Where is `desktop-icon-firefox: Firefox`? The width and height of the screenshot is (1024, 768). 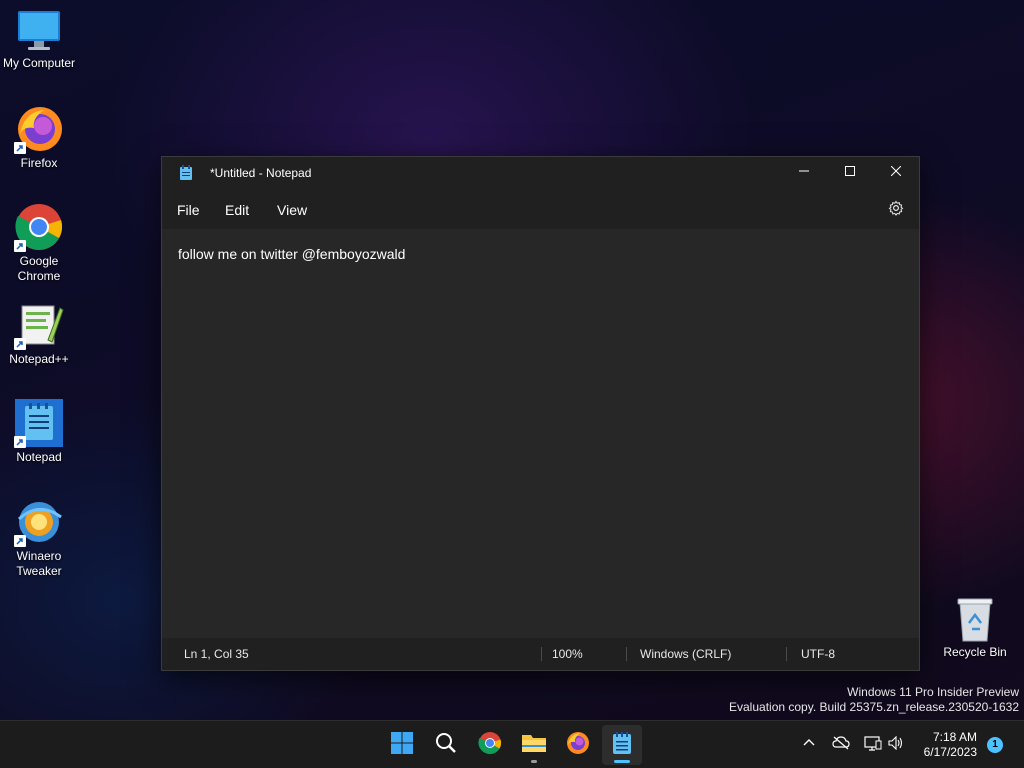 desktop-icon-firefox: Firefox is located at coordinates (39, 137).